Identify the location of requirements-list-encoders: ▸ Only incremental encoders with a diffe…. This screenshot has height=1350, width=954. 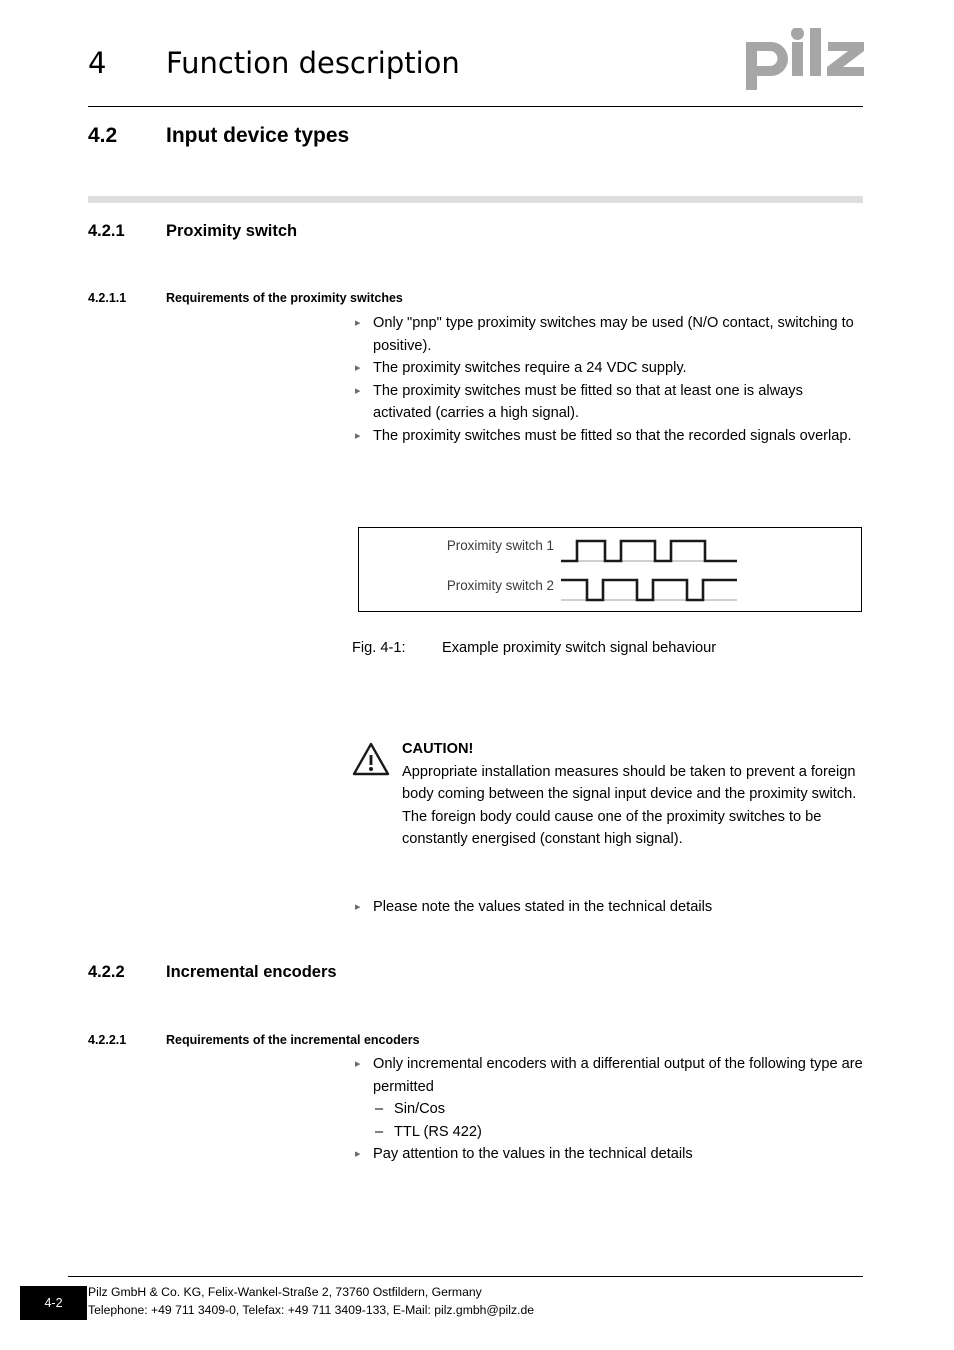
(608, 1109).